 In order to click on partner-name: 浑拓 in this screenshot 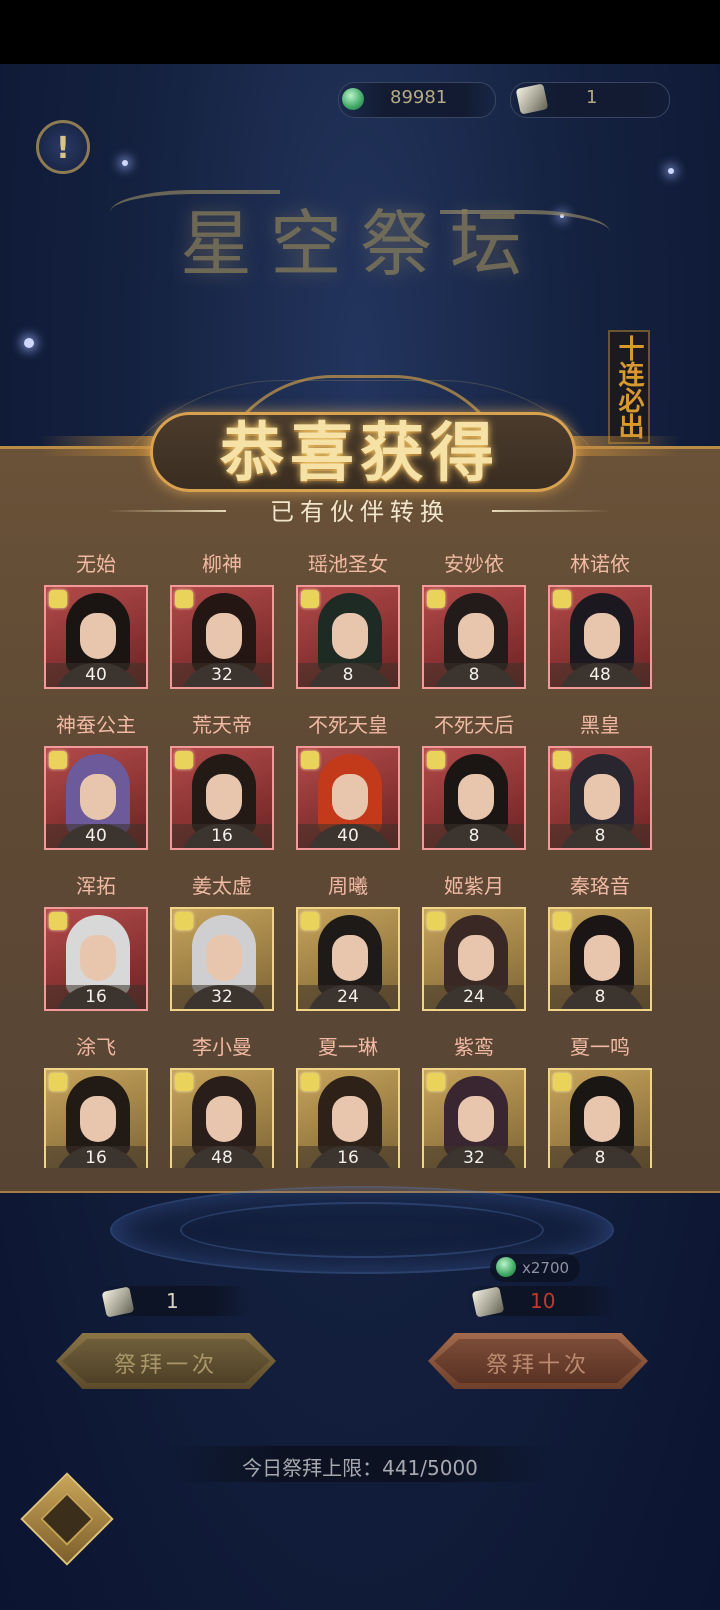, I will do `click(96, 886)`.